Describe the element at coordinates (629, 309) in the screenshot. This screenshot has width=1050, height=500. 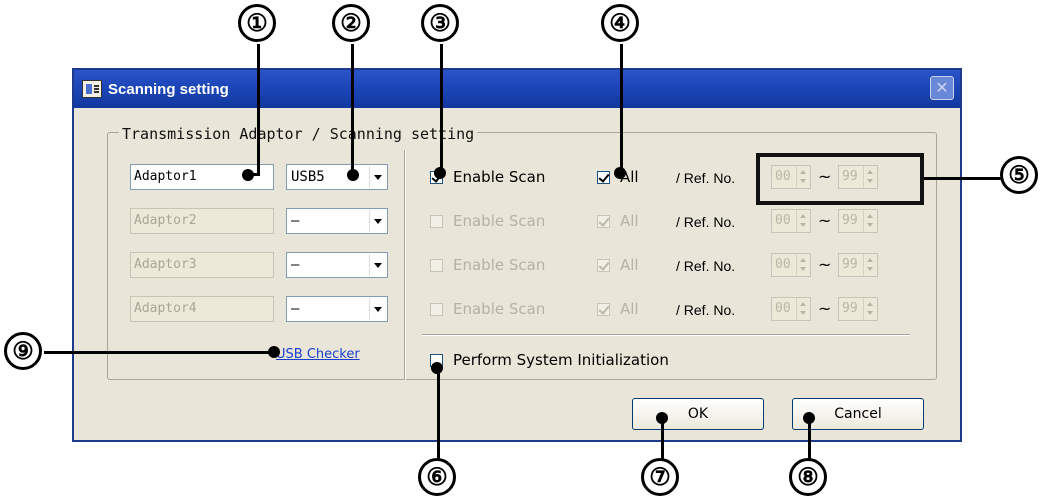
I see `all-4-label: All` at that location.